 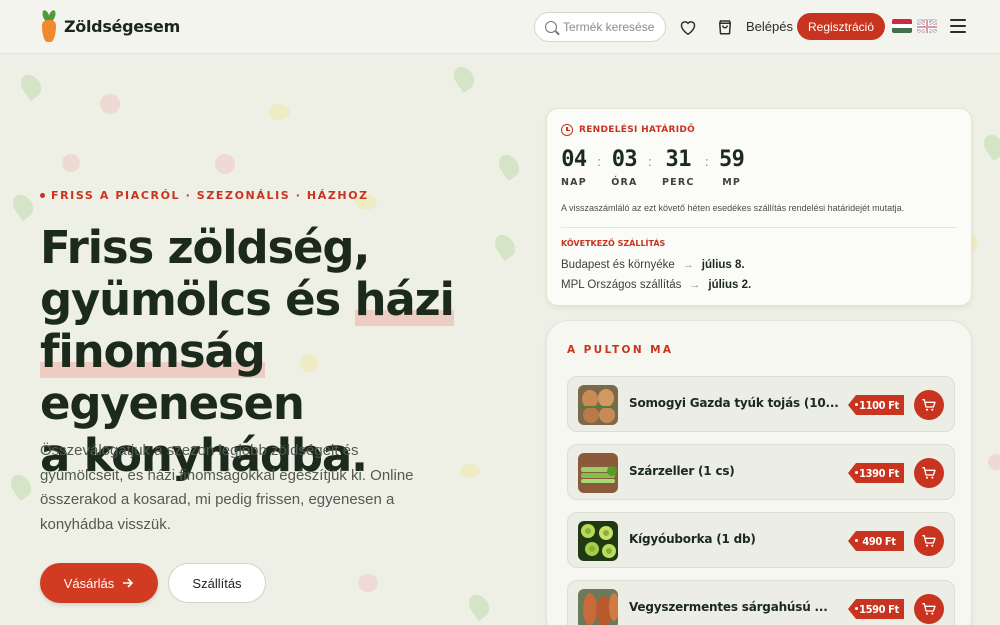 I want to click on brand-name: Zöldségesem, so click(x=122, y=26).